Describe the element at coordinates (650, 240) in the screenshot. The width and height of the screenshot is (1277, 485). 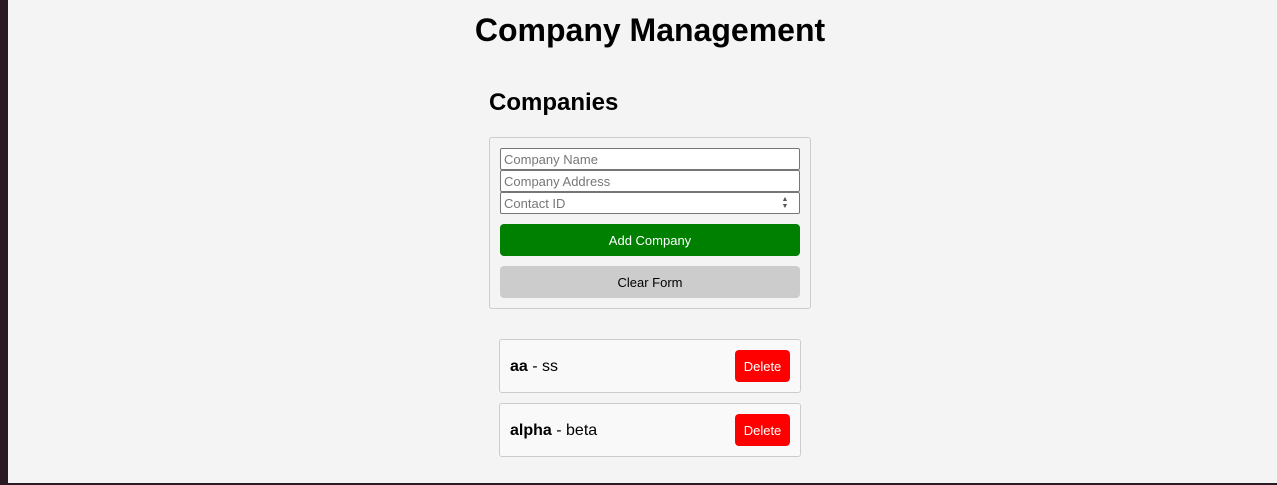
I see `add-company-button: Add Company` at that location.